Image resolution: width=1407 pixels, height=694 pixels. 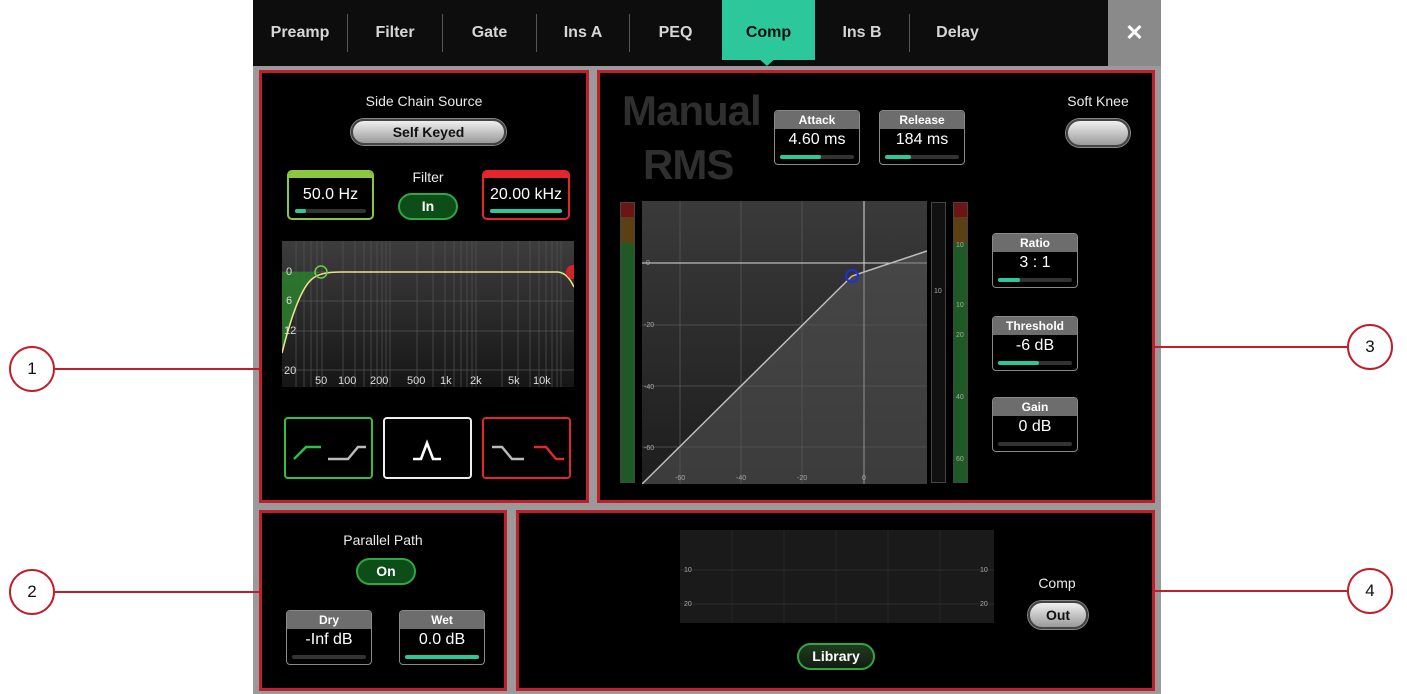 I want to click on wet-value: 0.0 dB, so click(x=442, y=639).